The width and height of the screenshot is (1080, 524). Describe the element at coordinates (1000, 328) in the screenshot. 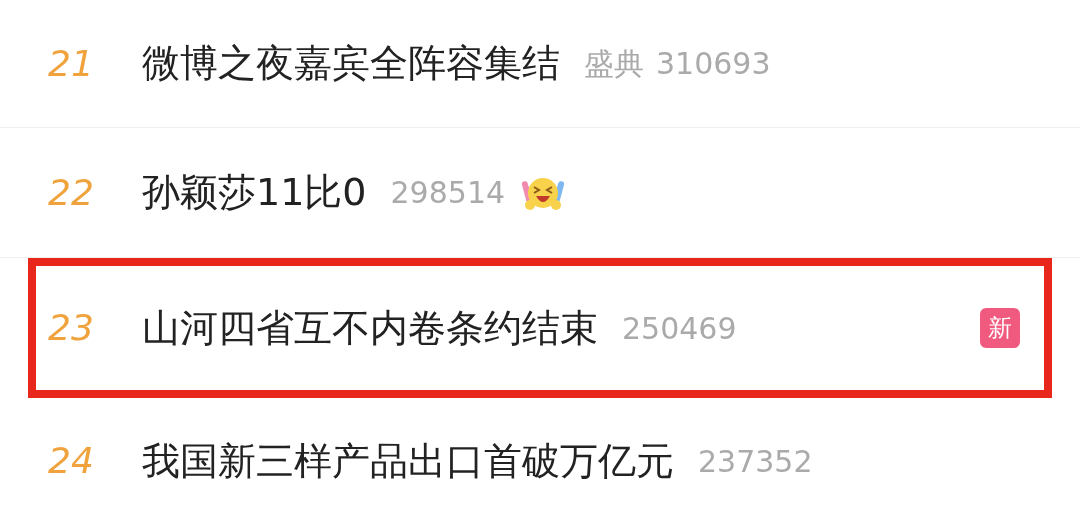

I see `new-badge: 新` at that location.